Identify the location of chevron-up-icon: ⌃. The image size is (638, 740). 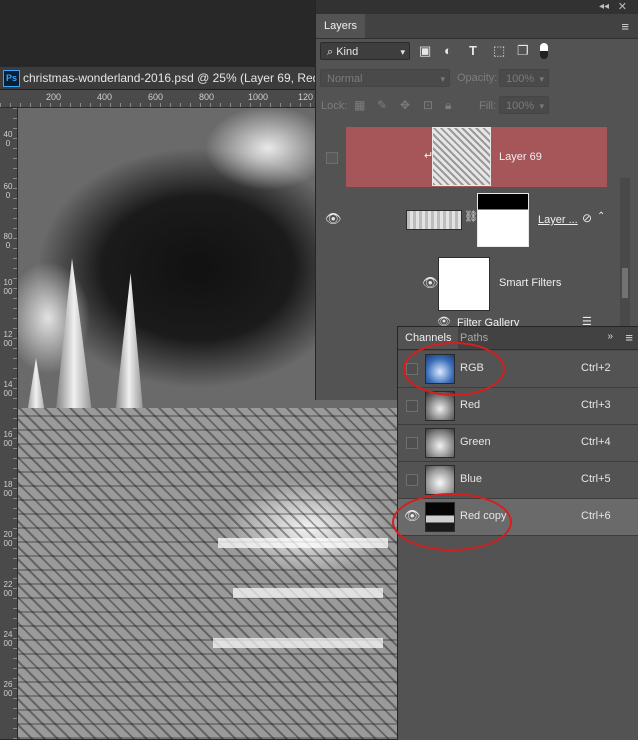
(601, 216).